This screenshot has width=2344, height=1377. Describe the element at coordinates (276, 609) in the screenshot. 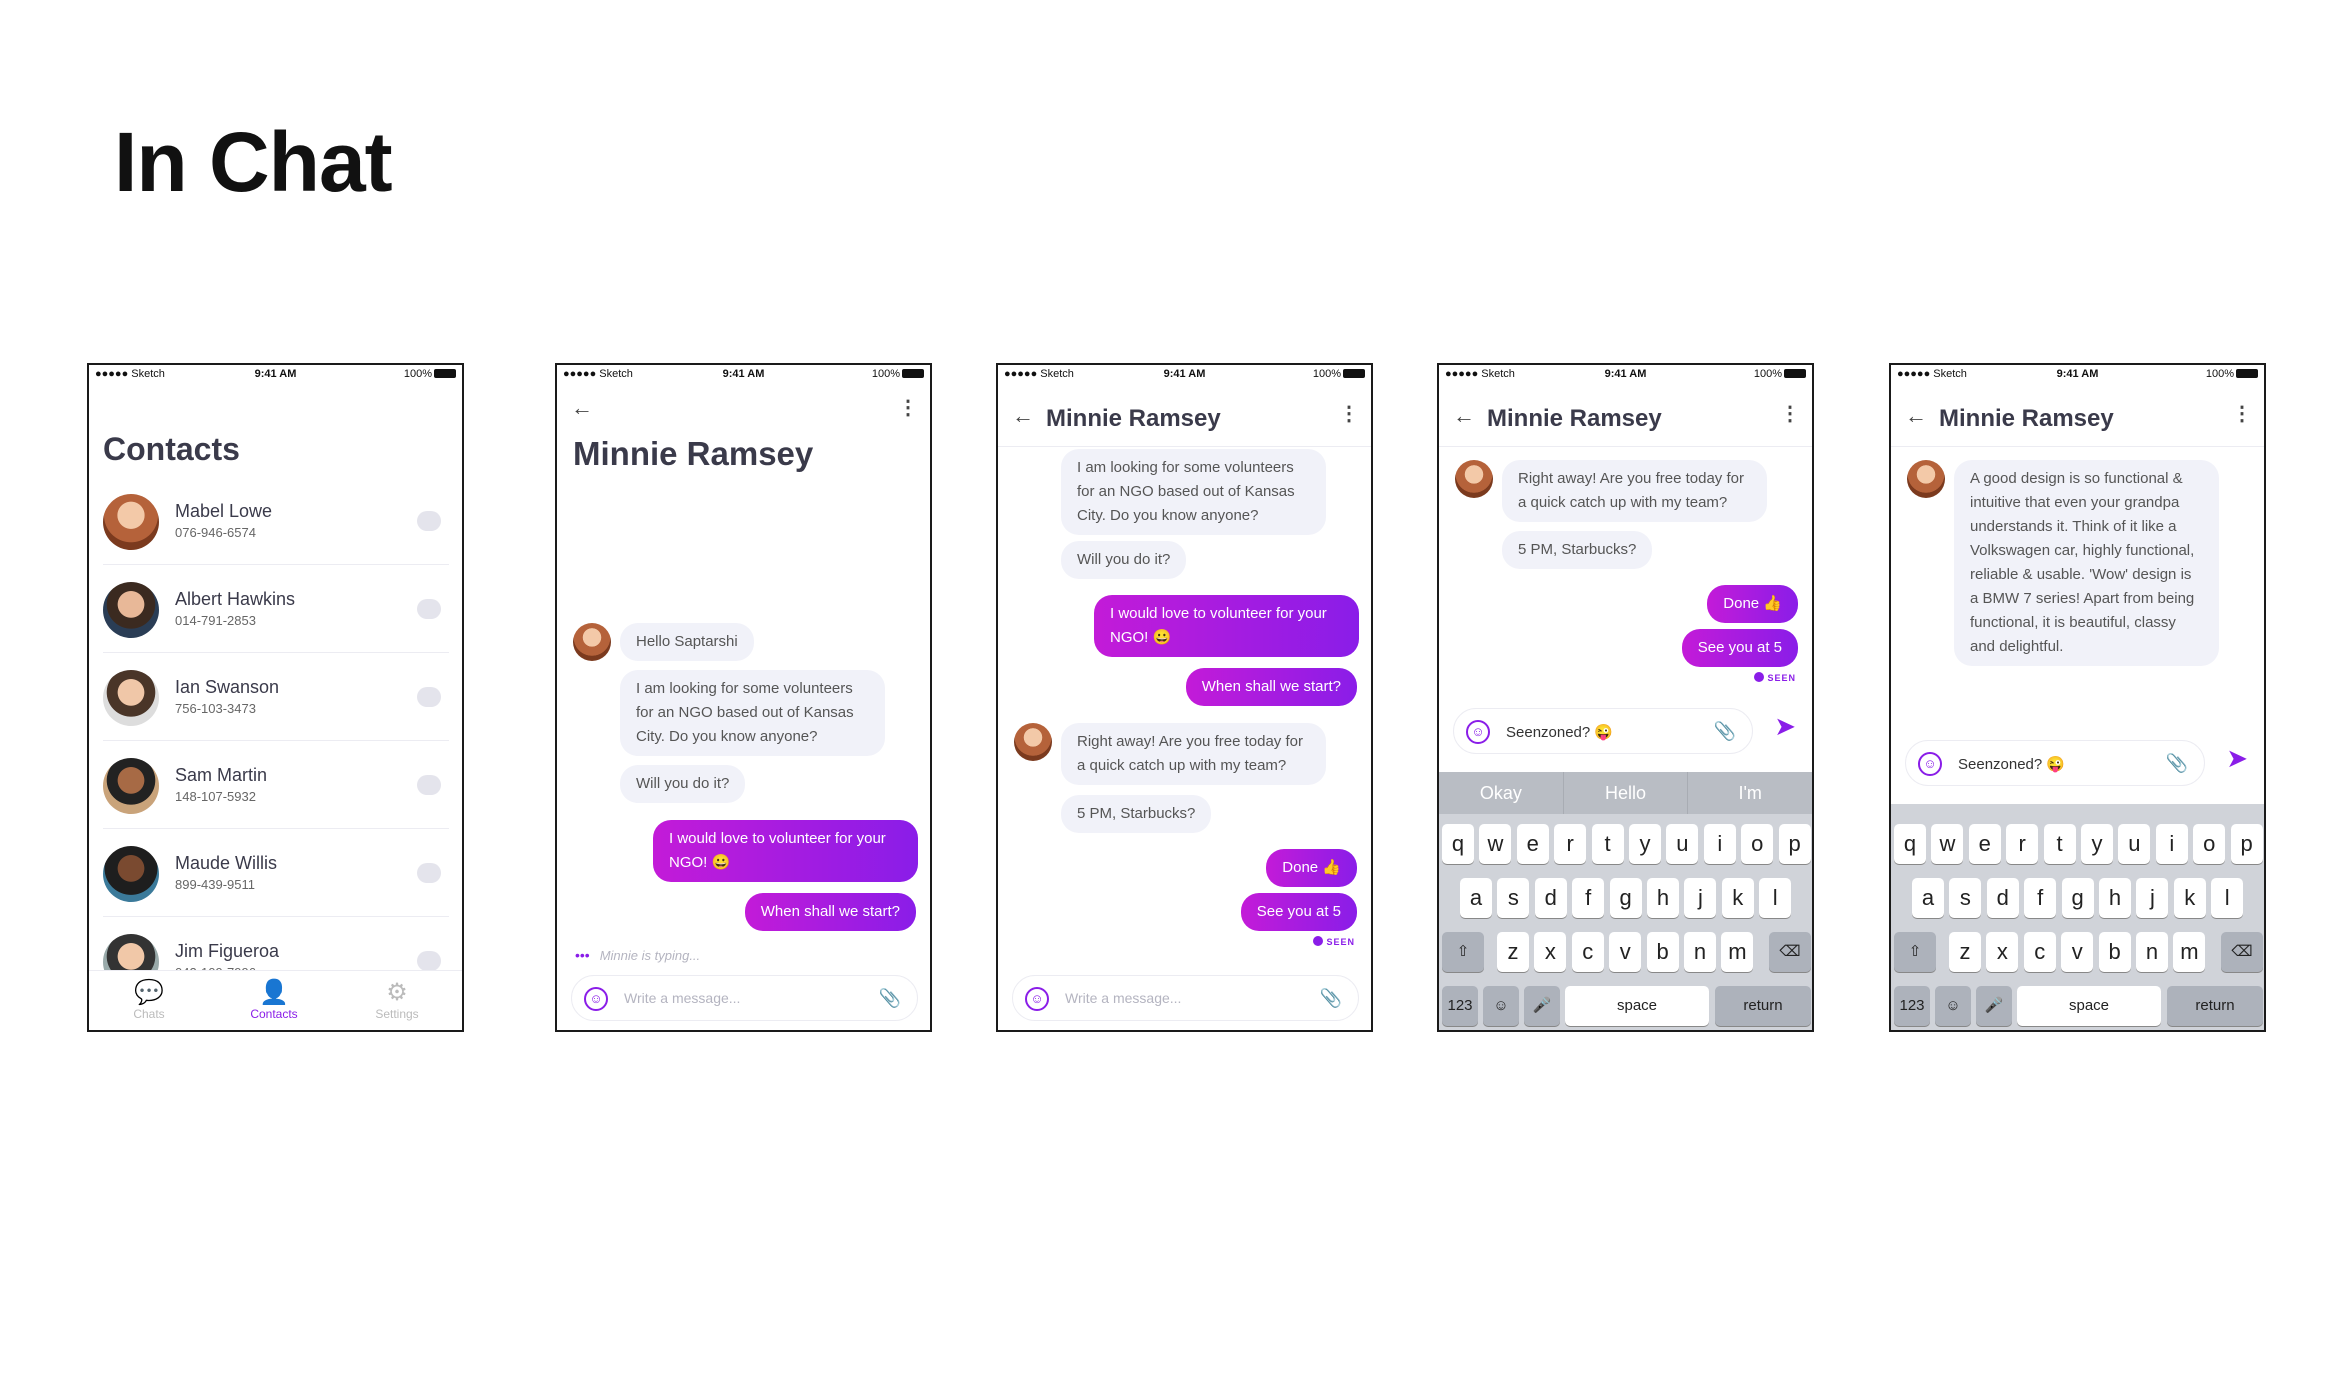

I see `contact-row: Albert Hawkins 014-791-2853` at that location.